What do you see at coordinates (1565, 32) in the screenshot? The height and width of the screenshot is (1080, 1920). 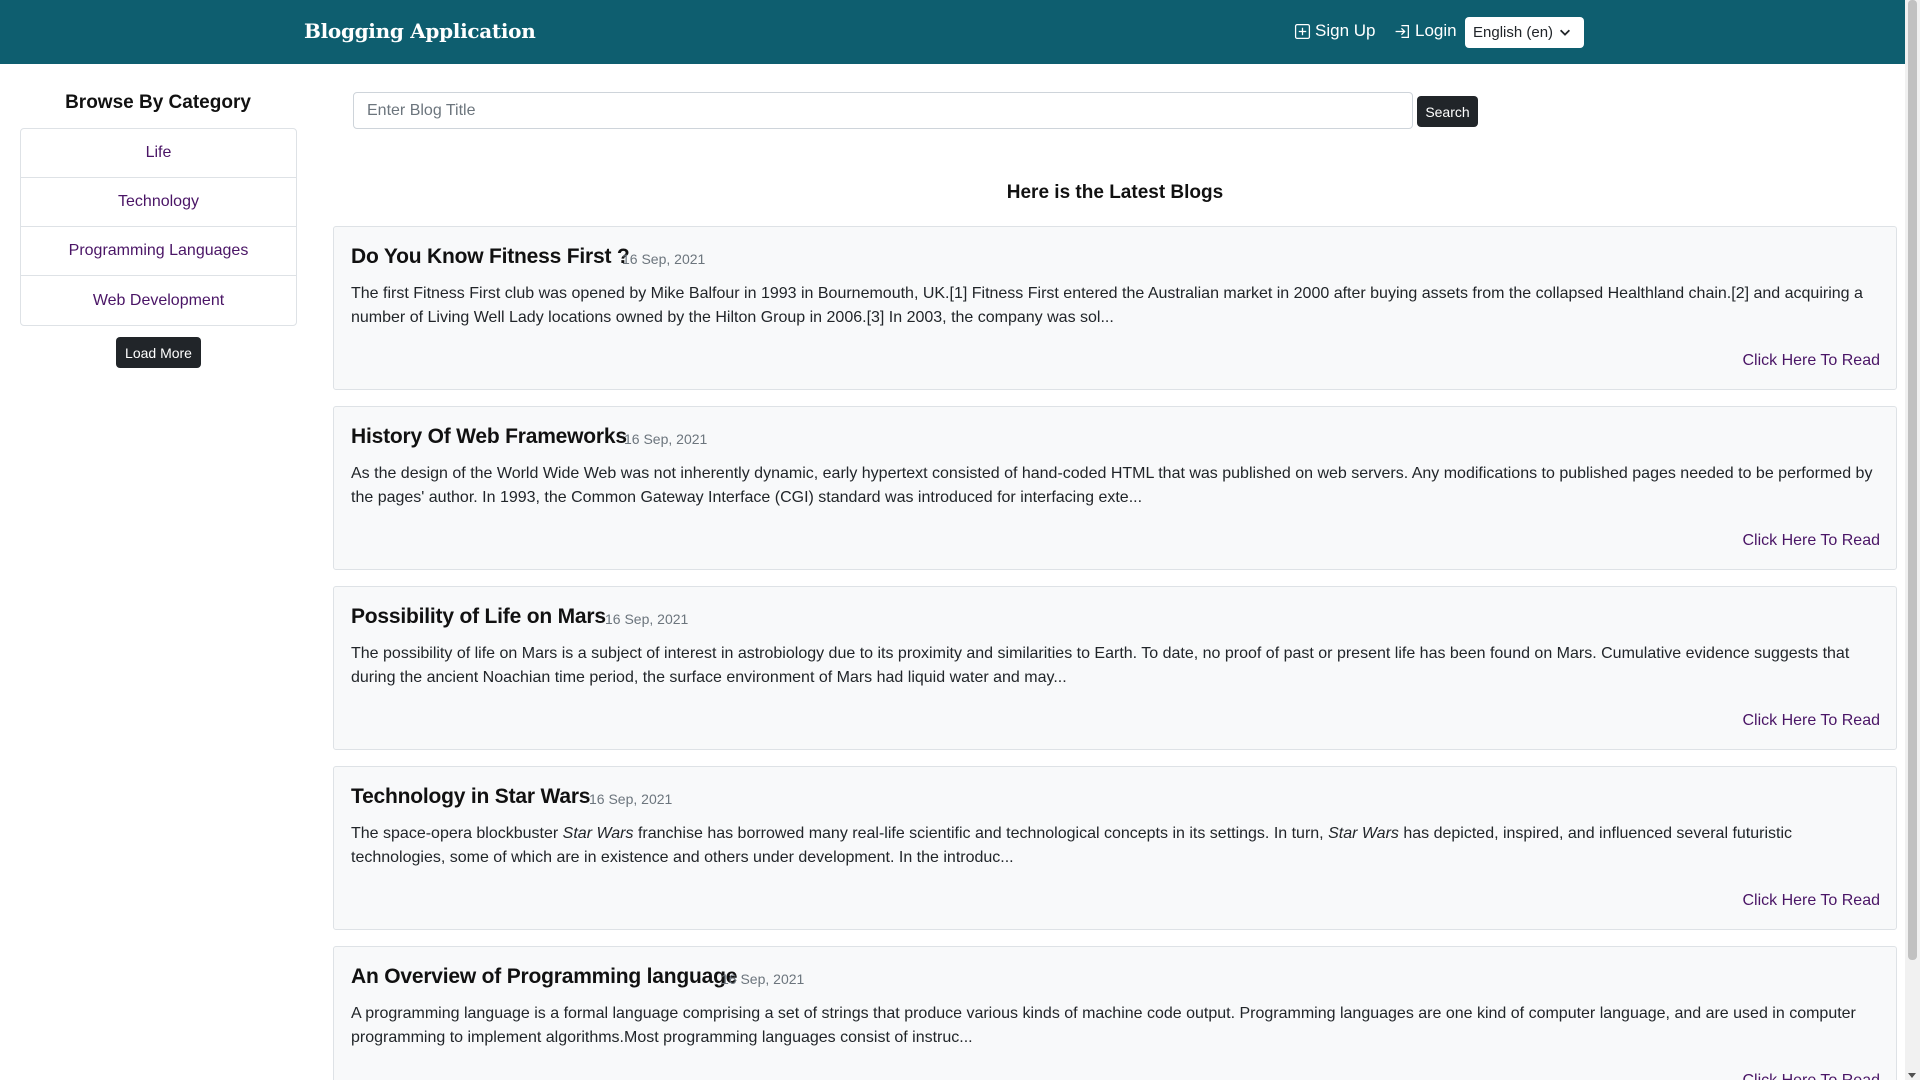 I see `chevron-down-icon` at bounding box center [1565, 32].